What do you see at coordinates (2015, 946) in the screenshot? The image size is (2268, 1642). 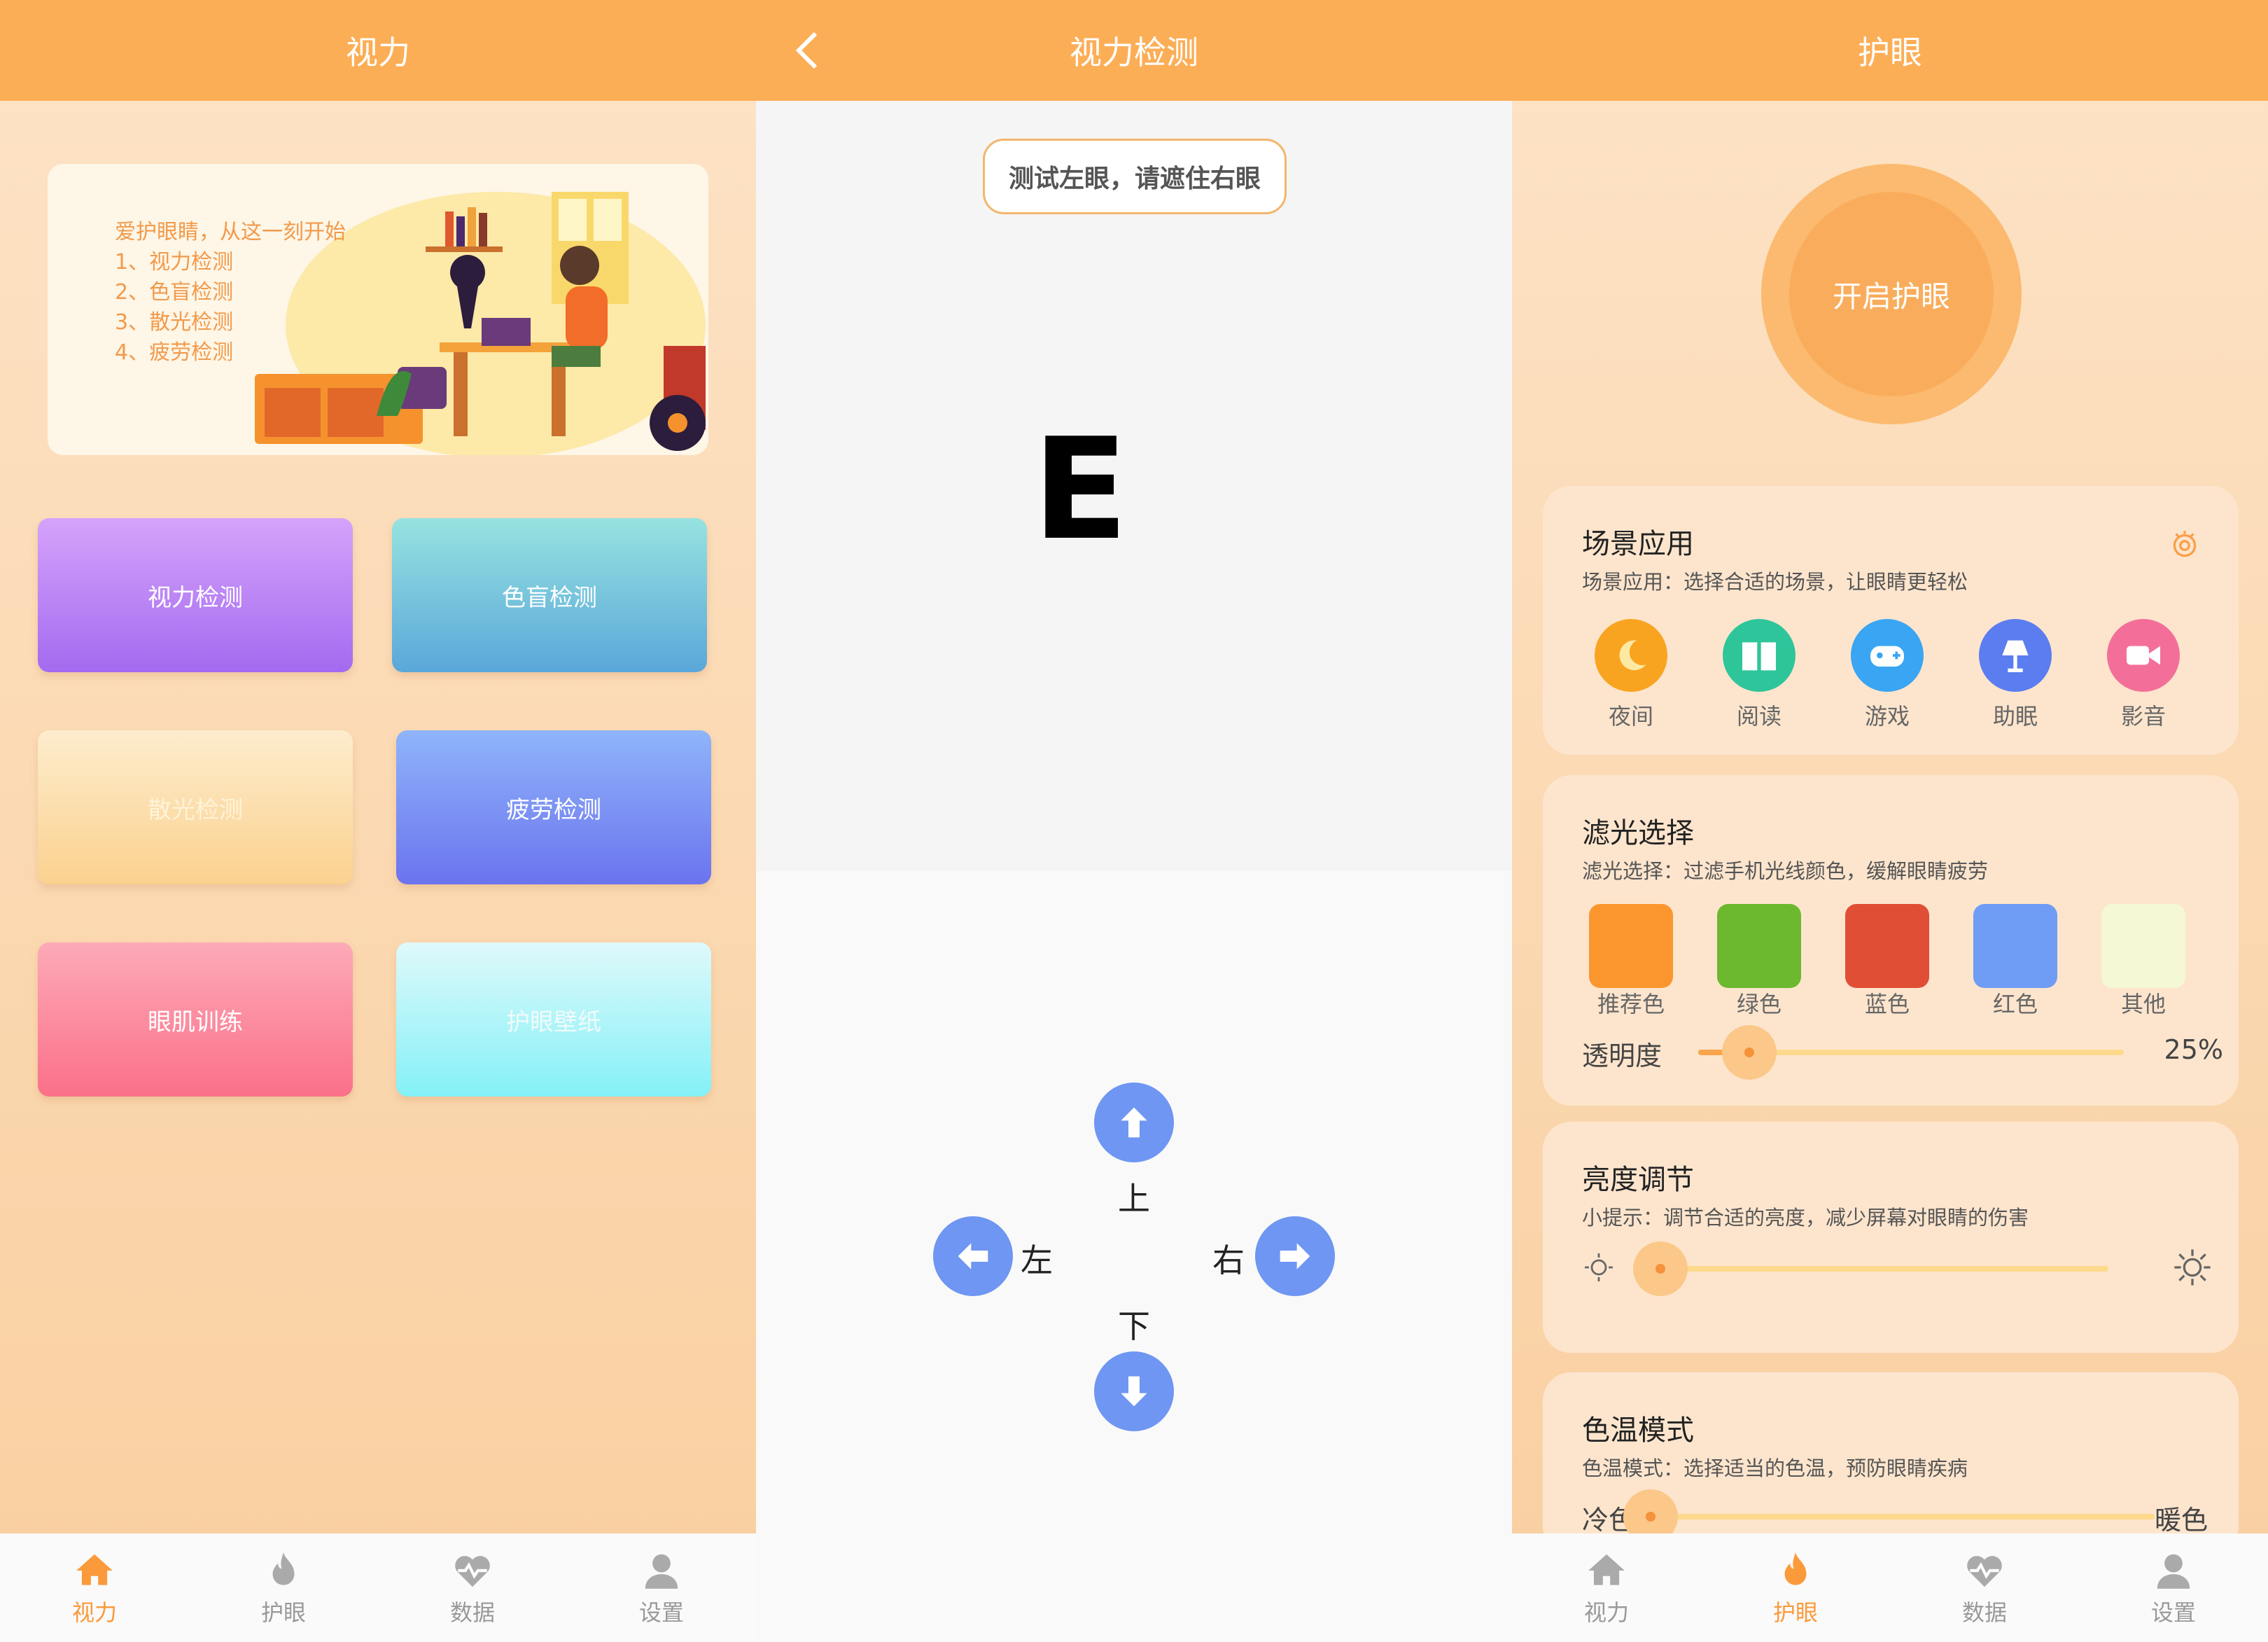 I see `filter-swatch-red` at bounding box center [2015, 946].